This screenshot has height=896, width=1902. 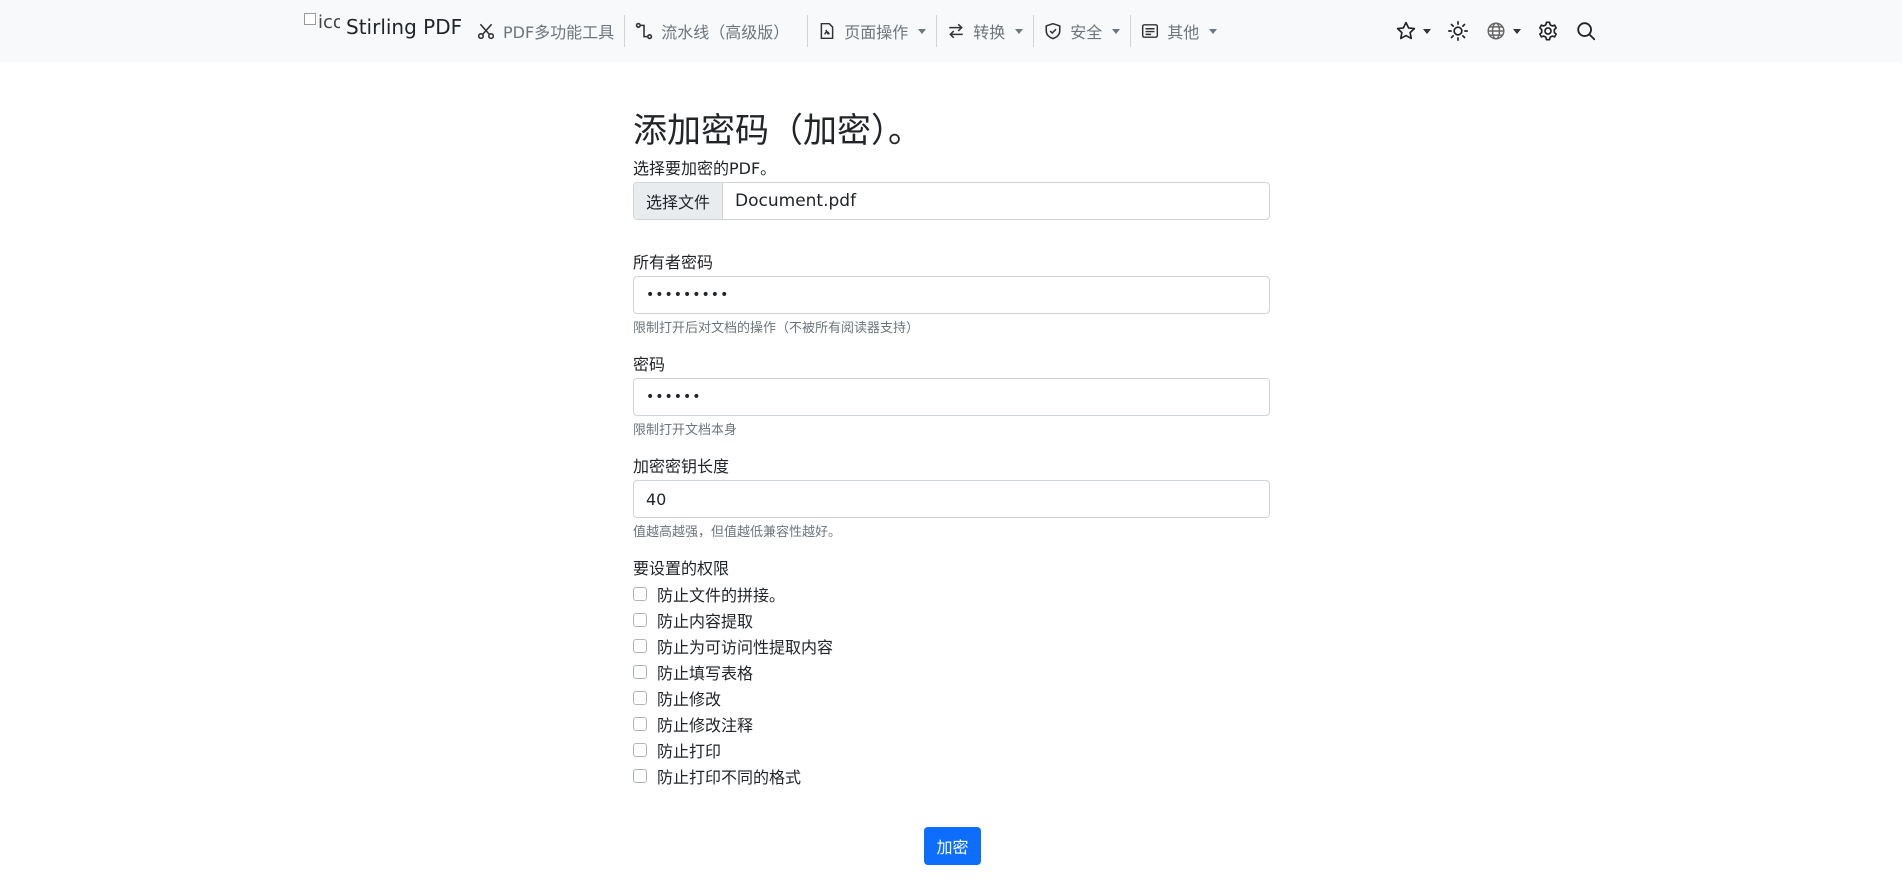 What do you see at coordinates (956, 31) in the screenshot?
I see `arrows-exchange-icon` at bounding box center [956, 31].